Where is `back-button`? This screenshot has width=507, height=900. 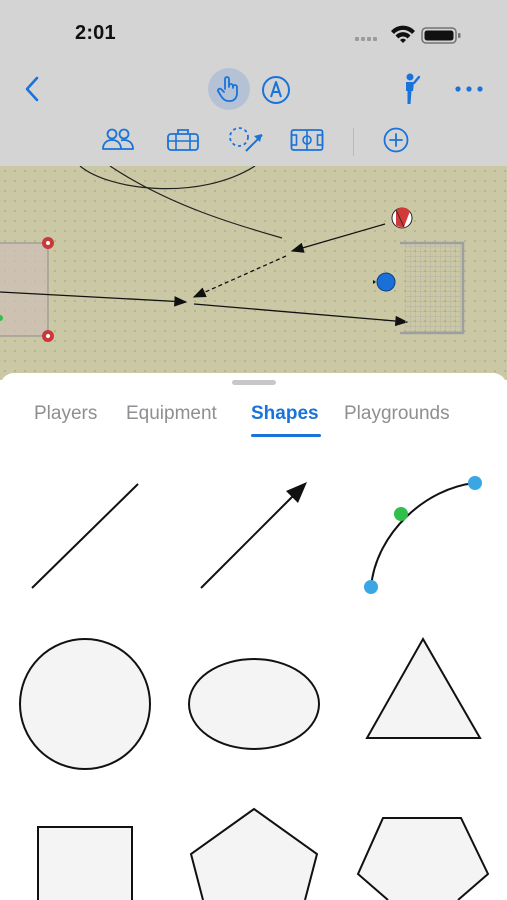
back-button is located at coordinates (33, 89).